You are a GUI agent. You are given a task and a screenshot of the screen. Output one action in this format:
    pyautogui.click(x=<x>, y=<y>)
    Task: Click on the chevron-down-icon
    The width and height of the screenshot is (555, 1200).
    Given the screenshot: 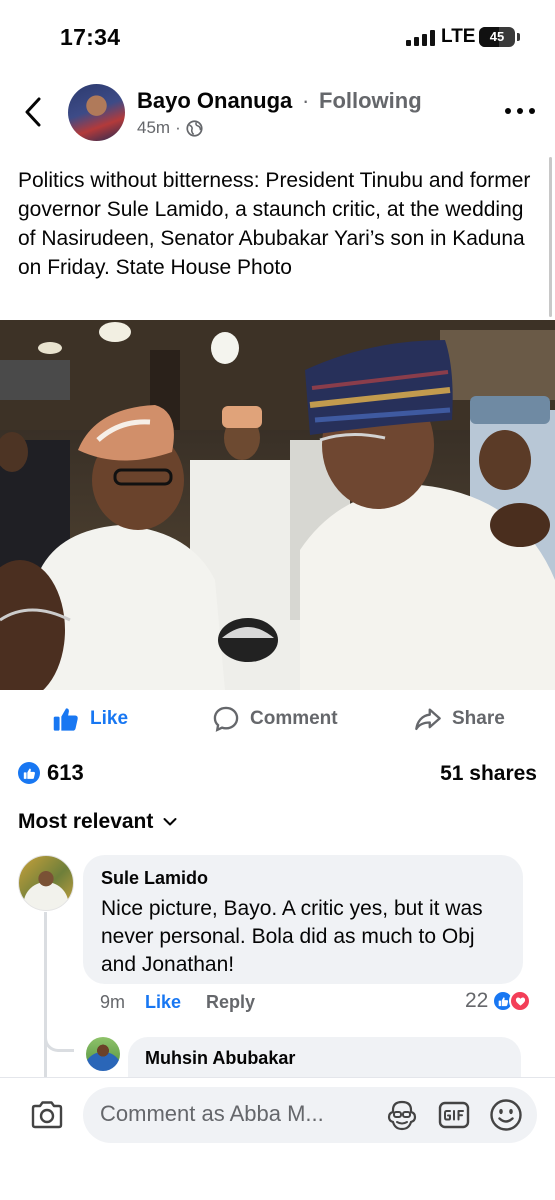 What is the action you would take?
    pyautogui.click(x=170, y=822)
    